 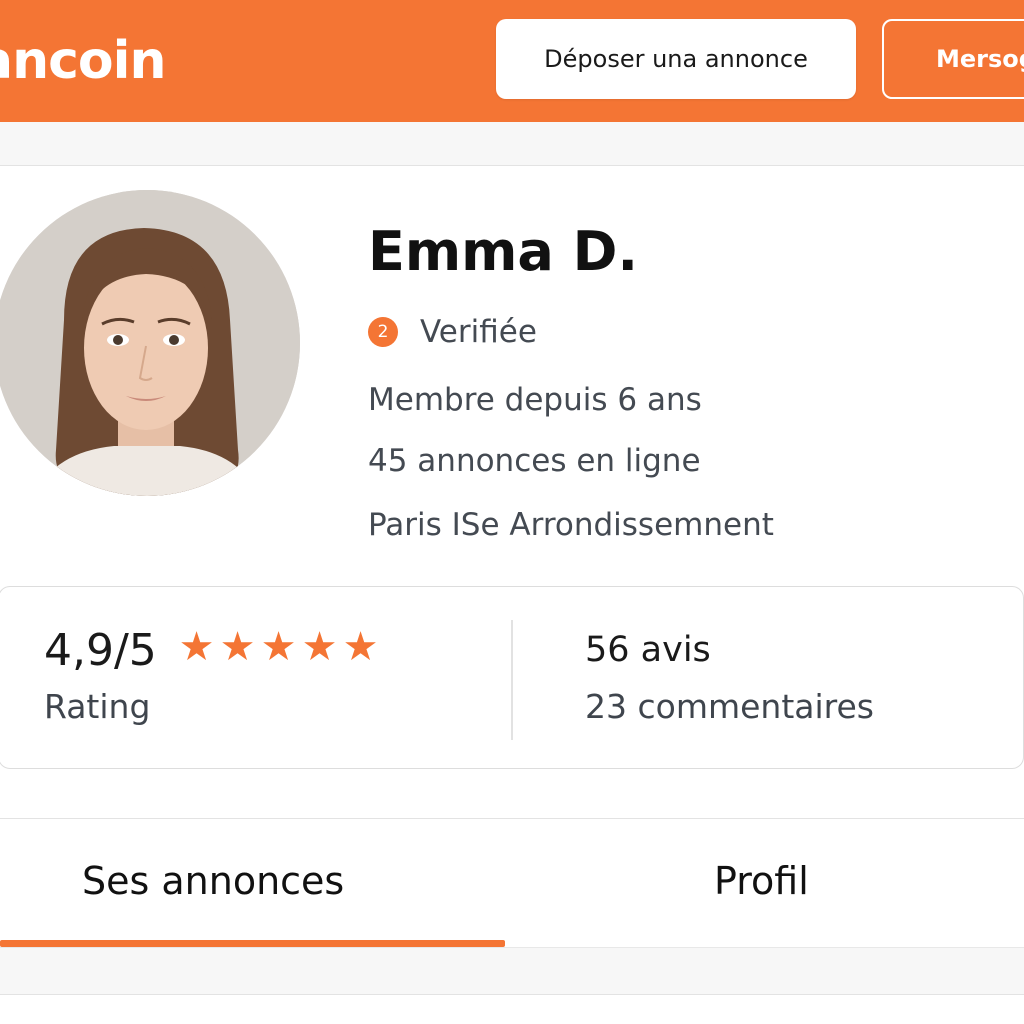 What do you see at coordinates (100, 650) in the screenshot?
I see `rating-value: 4,9/5` at bounding box center [100, 650].